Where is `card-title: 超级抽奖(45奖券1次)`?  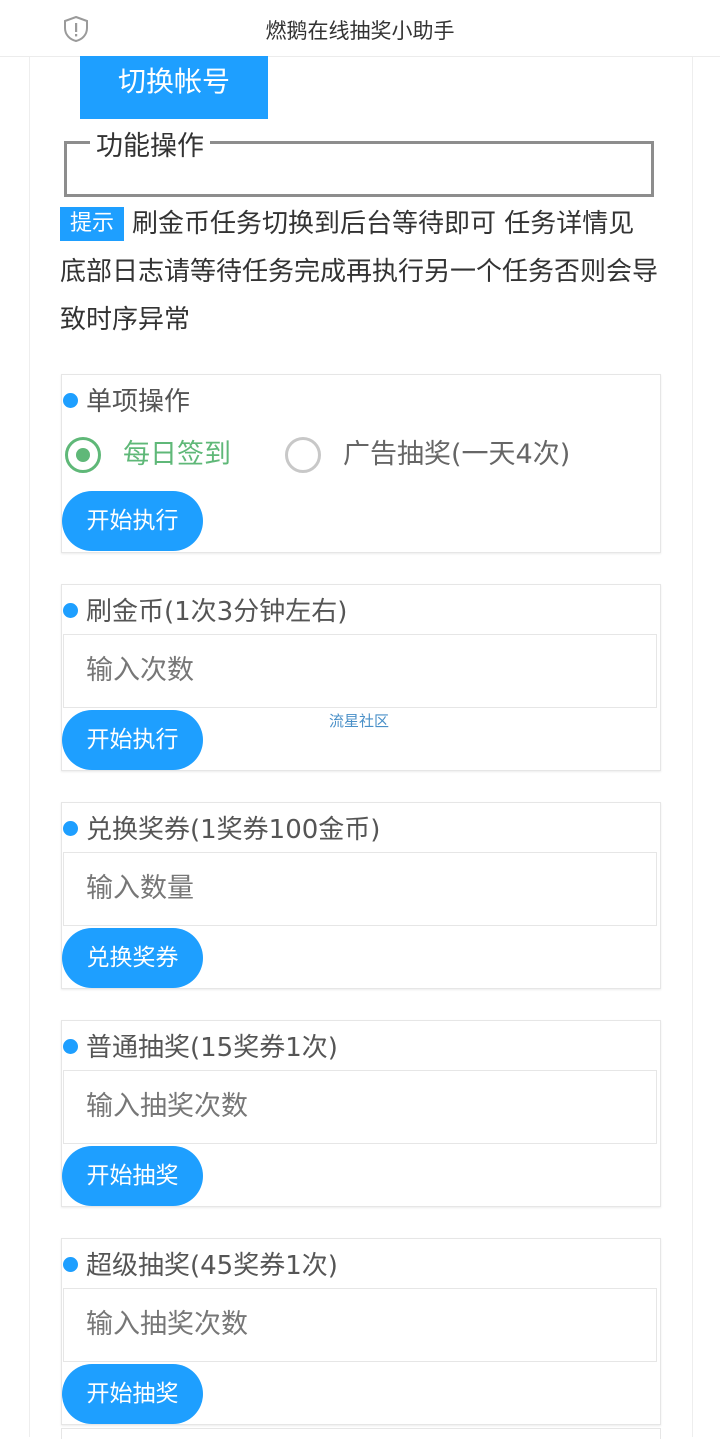 card-title: 超级抽奖(45奖券1次) is located at coordinates (212, 1266).